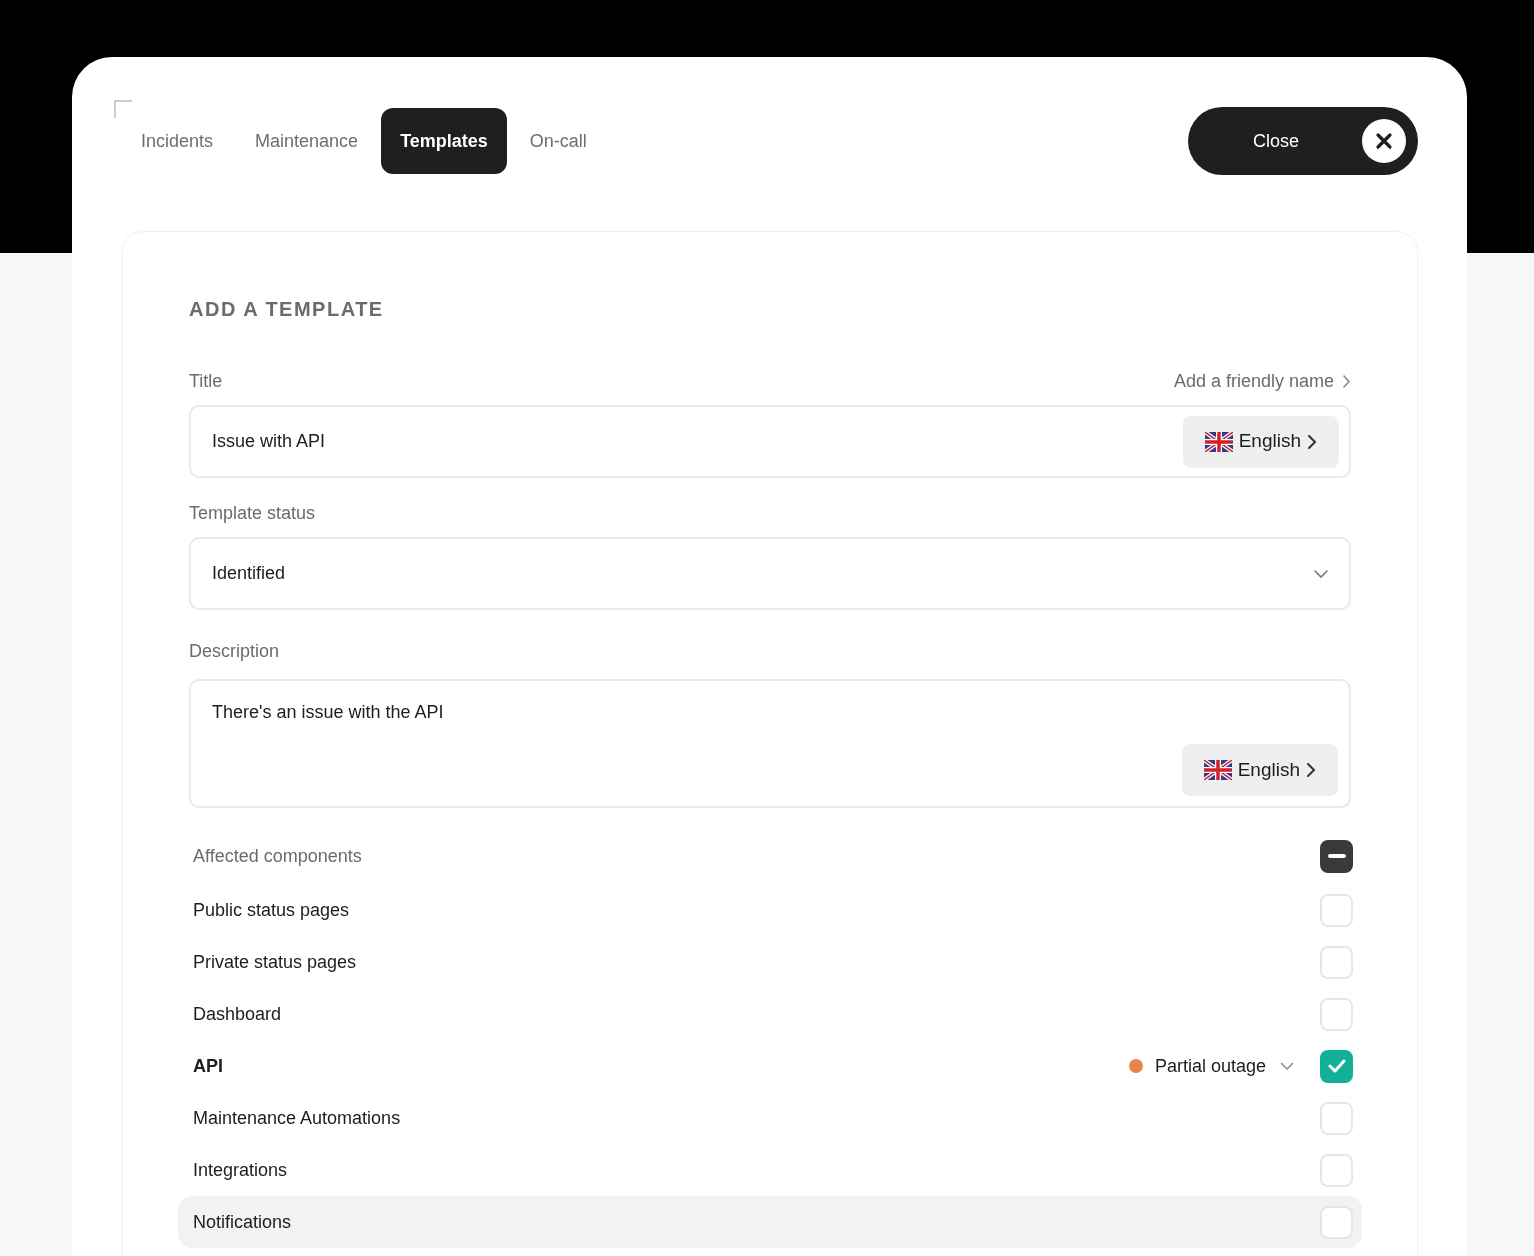 Image resolution: width=1534 pixels, height=1256 pixels. I want to click on component-row: Notifications, so click(770, 1222).